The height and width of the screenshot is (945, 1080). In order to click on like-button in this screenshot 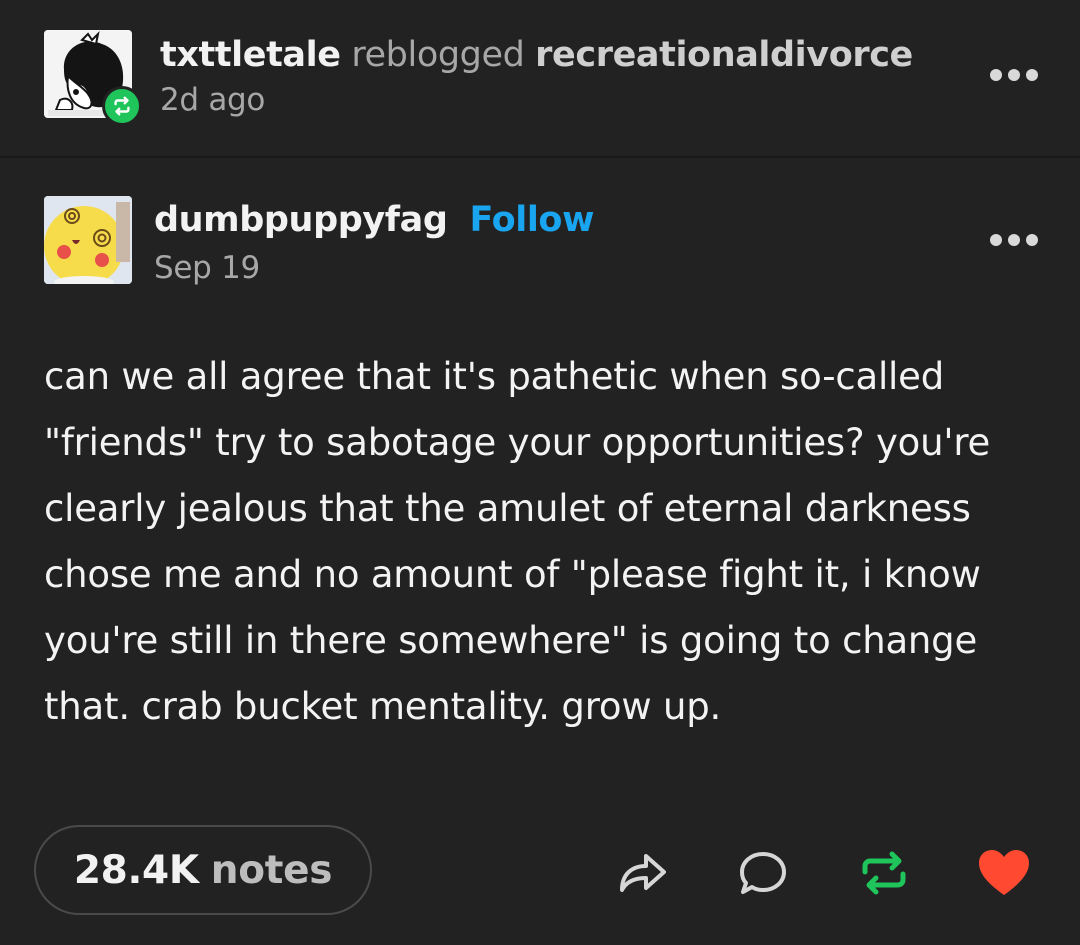, I will do `click(1004, 873)`.